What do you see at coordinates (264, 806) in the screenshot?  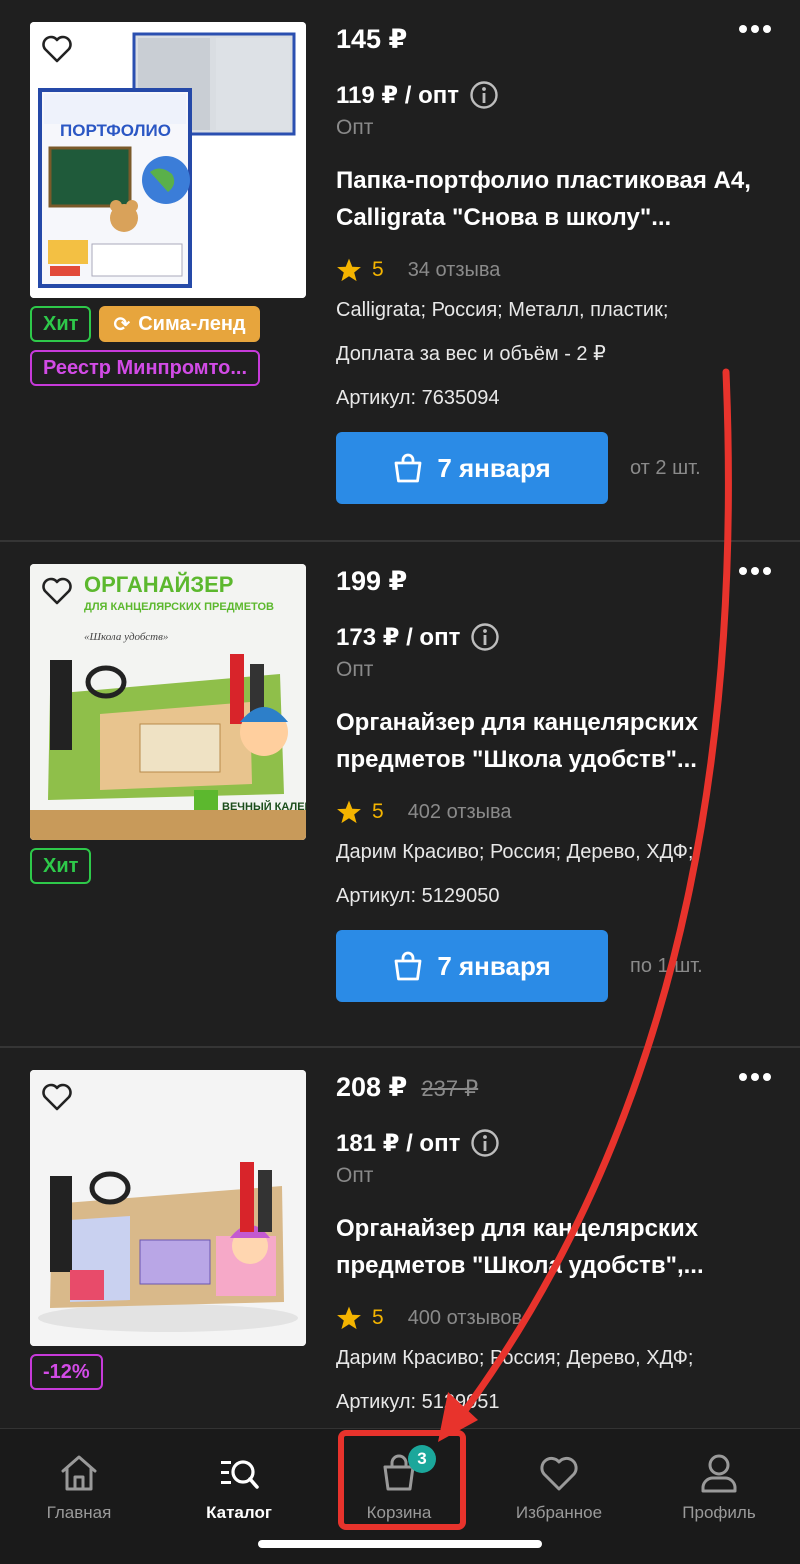 I see `organizer-image-calendar-text: ВЕЧНЫЙ КАЛЕНДАРЬ` at bounding box center [264, 806].